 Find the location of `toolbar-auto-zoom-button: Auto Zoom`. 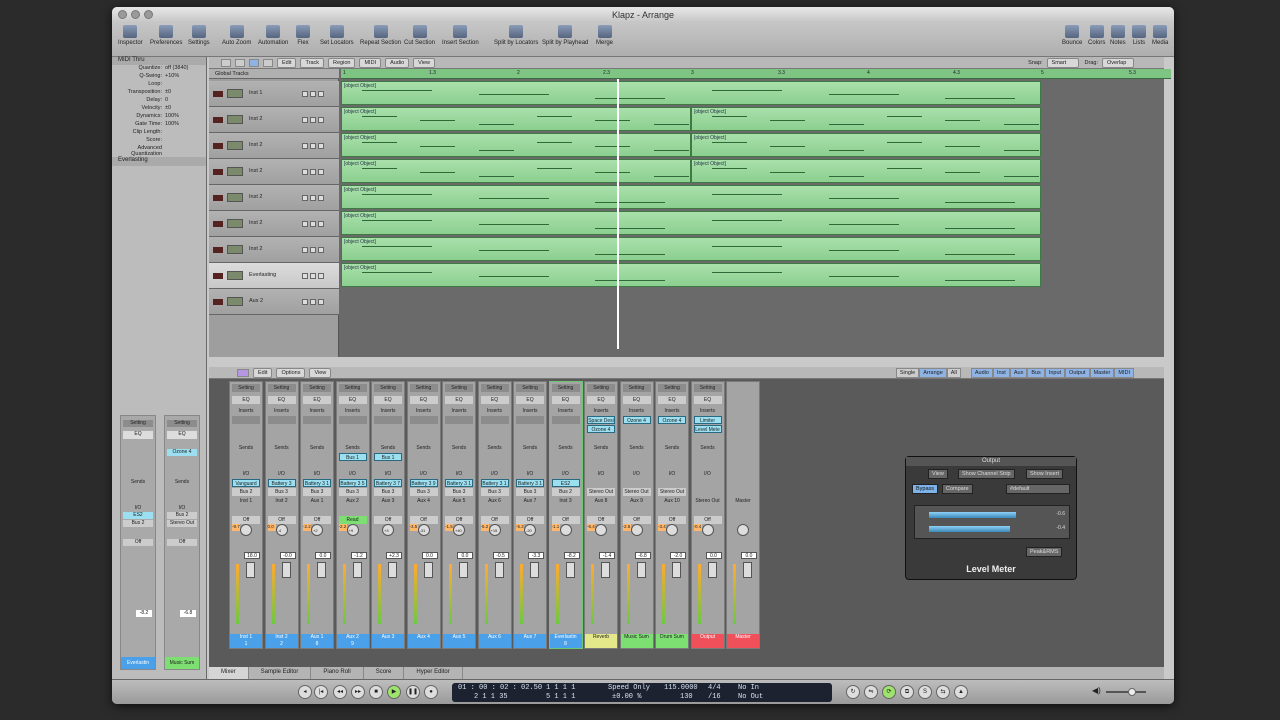

toolbar-auto-zoom-button: Auto Zoom is located at coordinates (236, 35).